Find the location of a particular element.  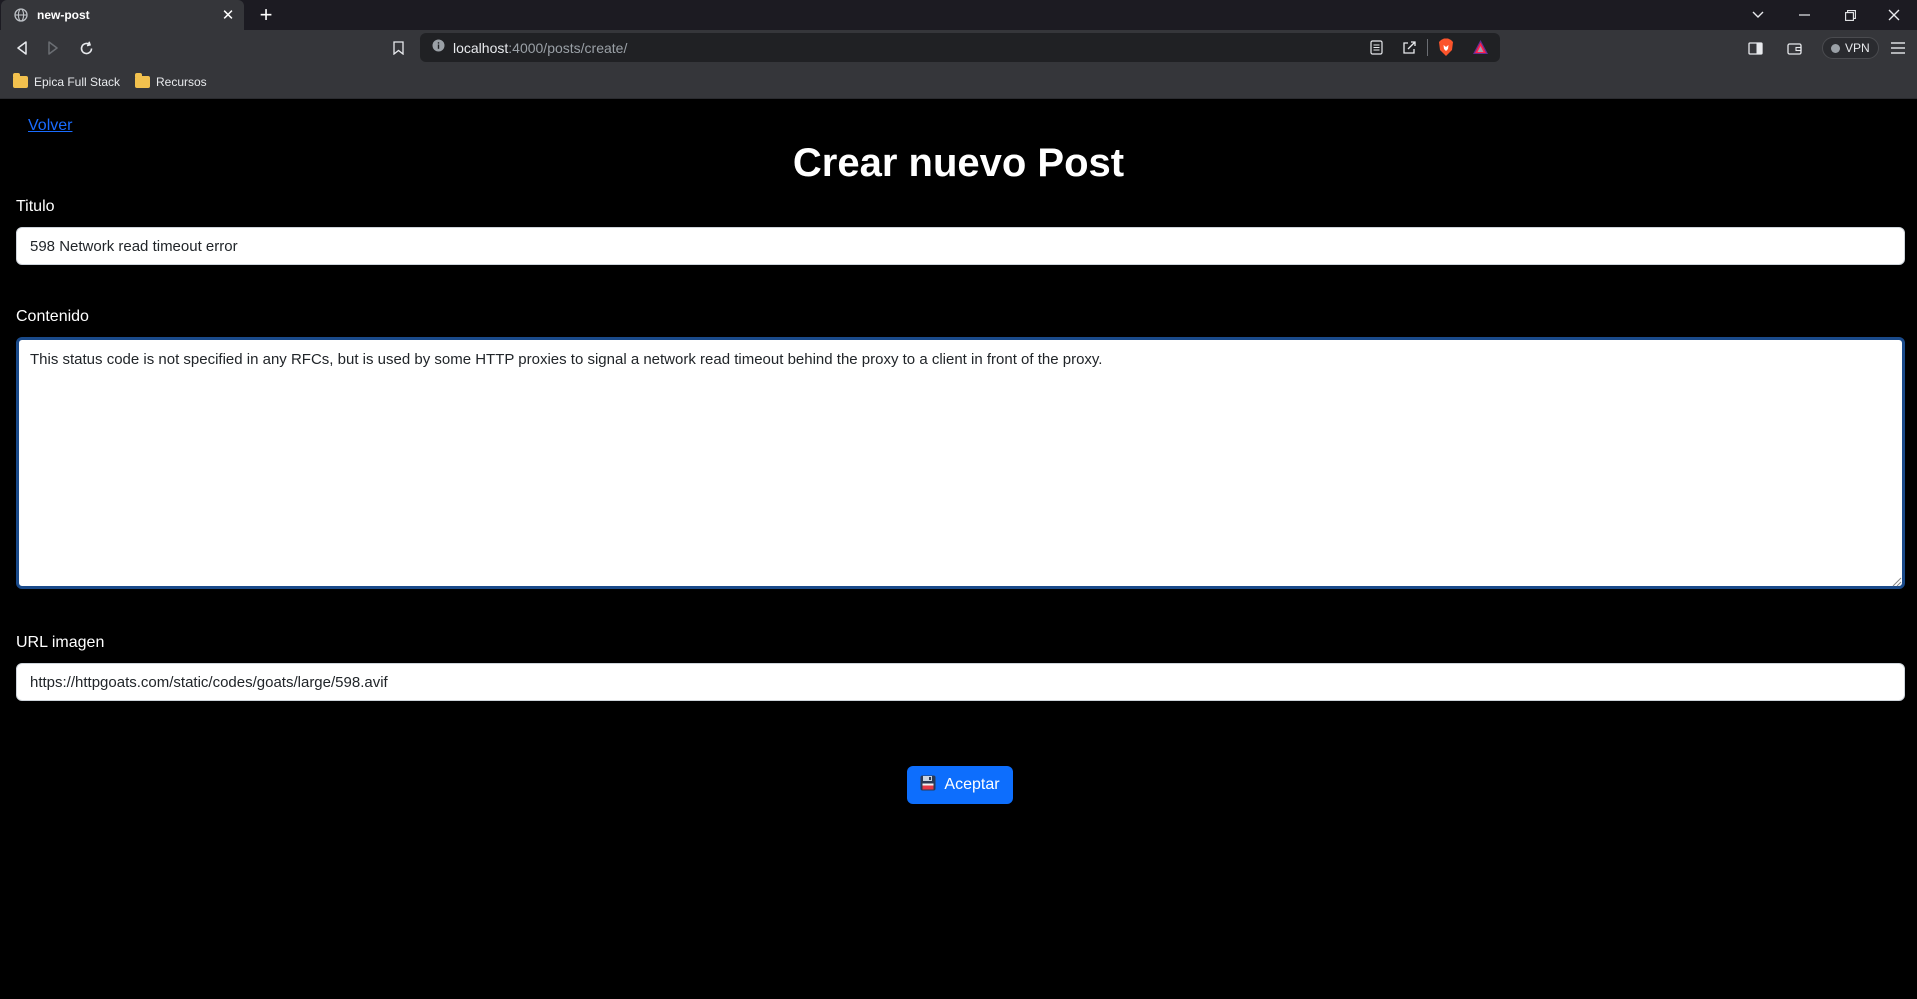

bookmark-label: Epica Full Stack is located at coordinates (77, 82).